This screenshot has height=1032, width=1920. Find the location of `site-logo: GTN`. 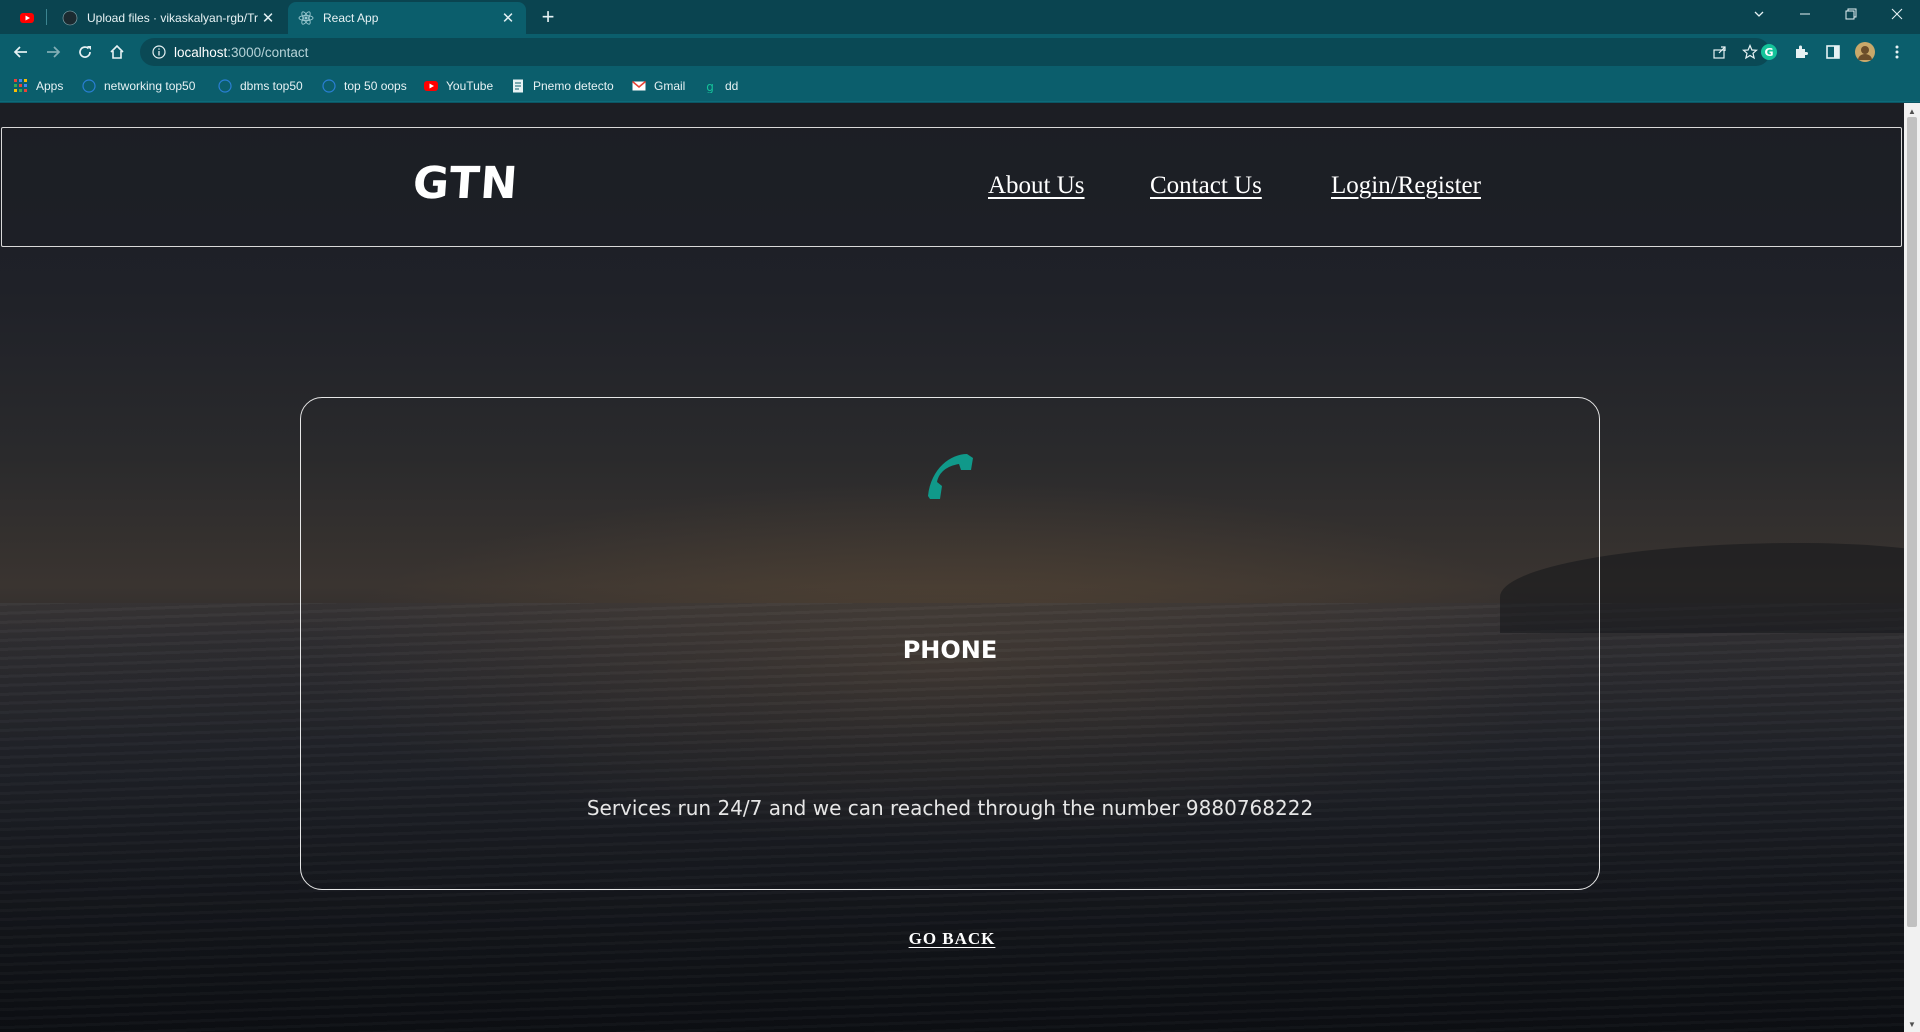

site-logo: GTN is located at coordinates (465, 183).